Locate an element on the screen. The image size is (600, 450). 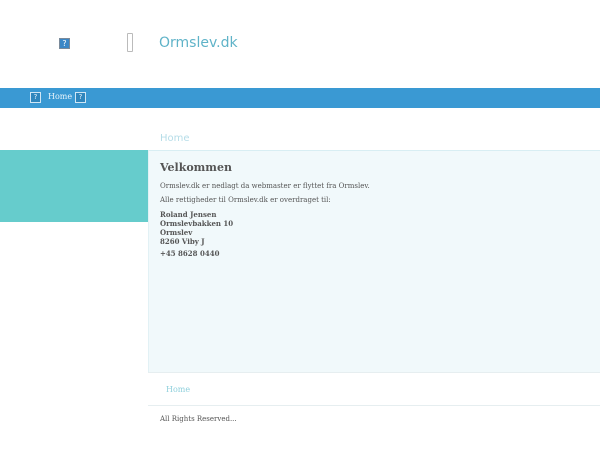
main-navigation: ? Home ? is located at coordinates (300, 98).